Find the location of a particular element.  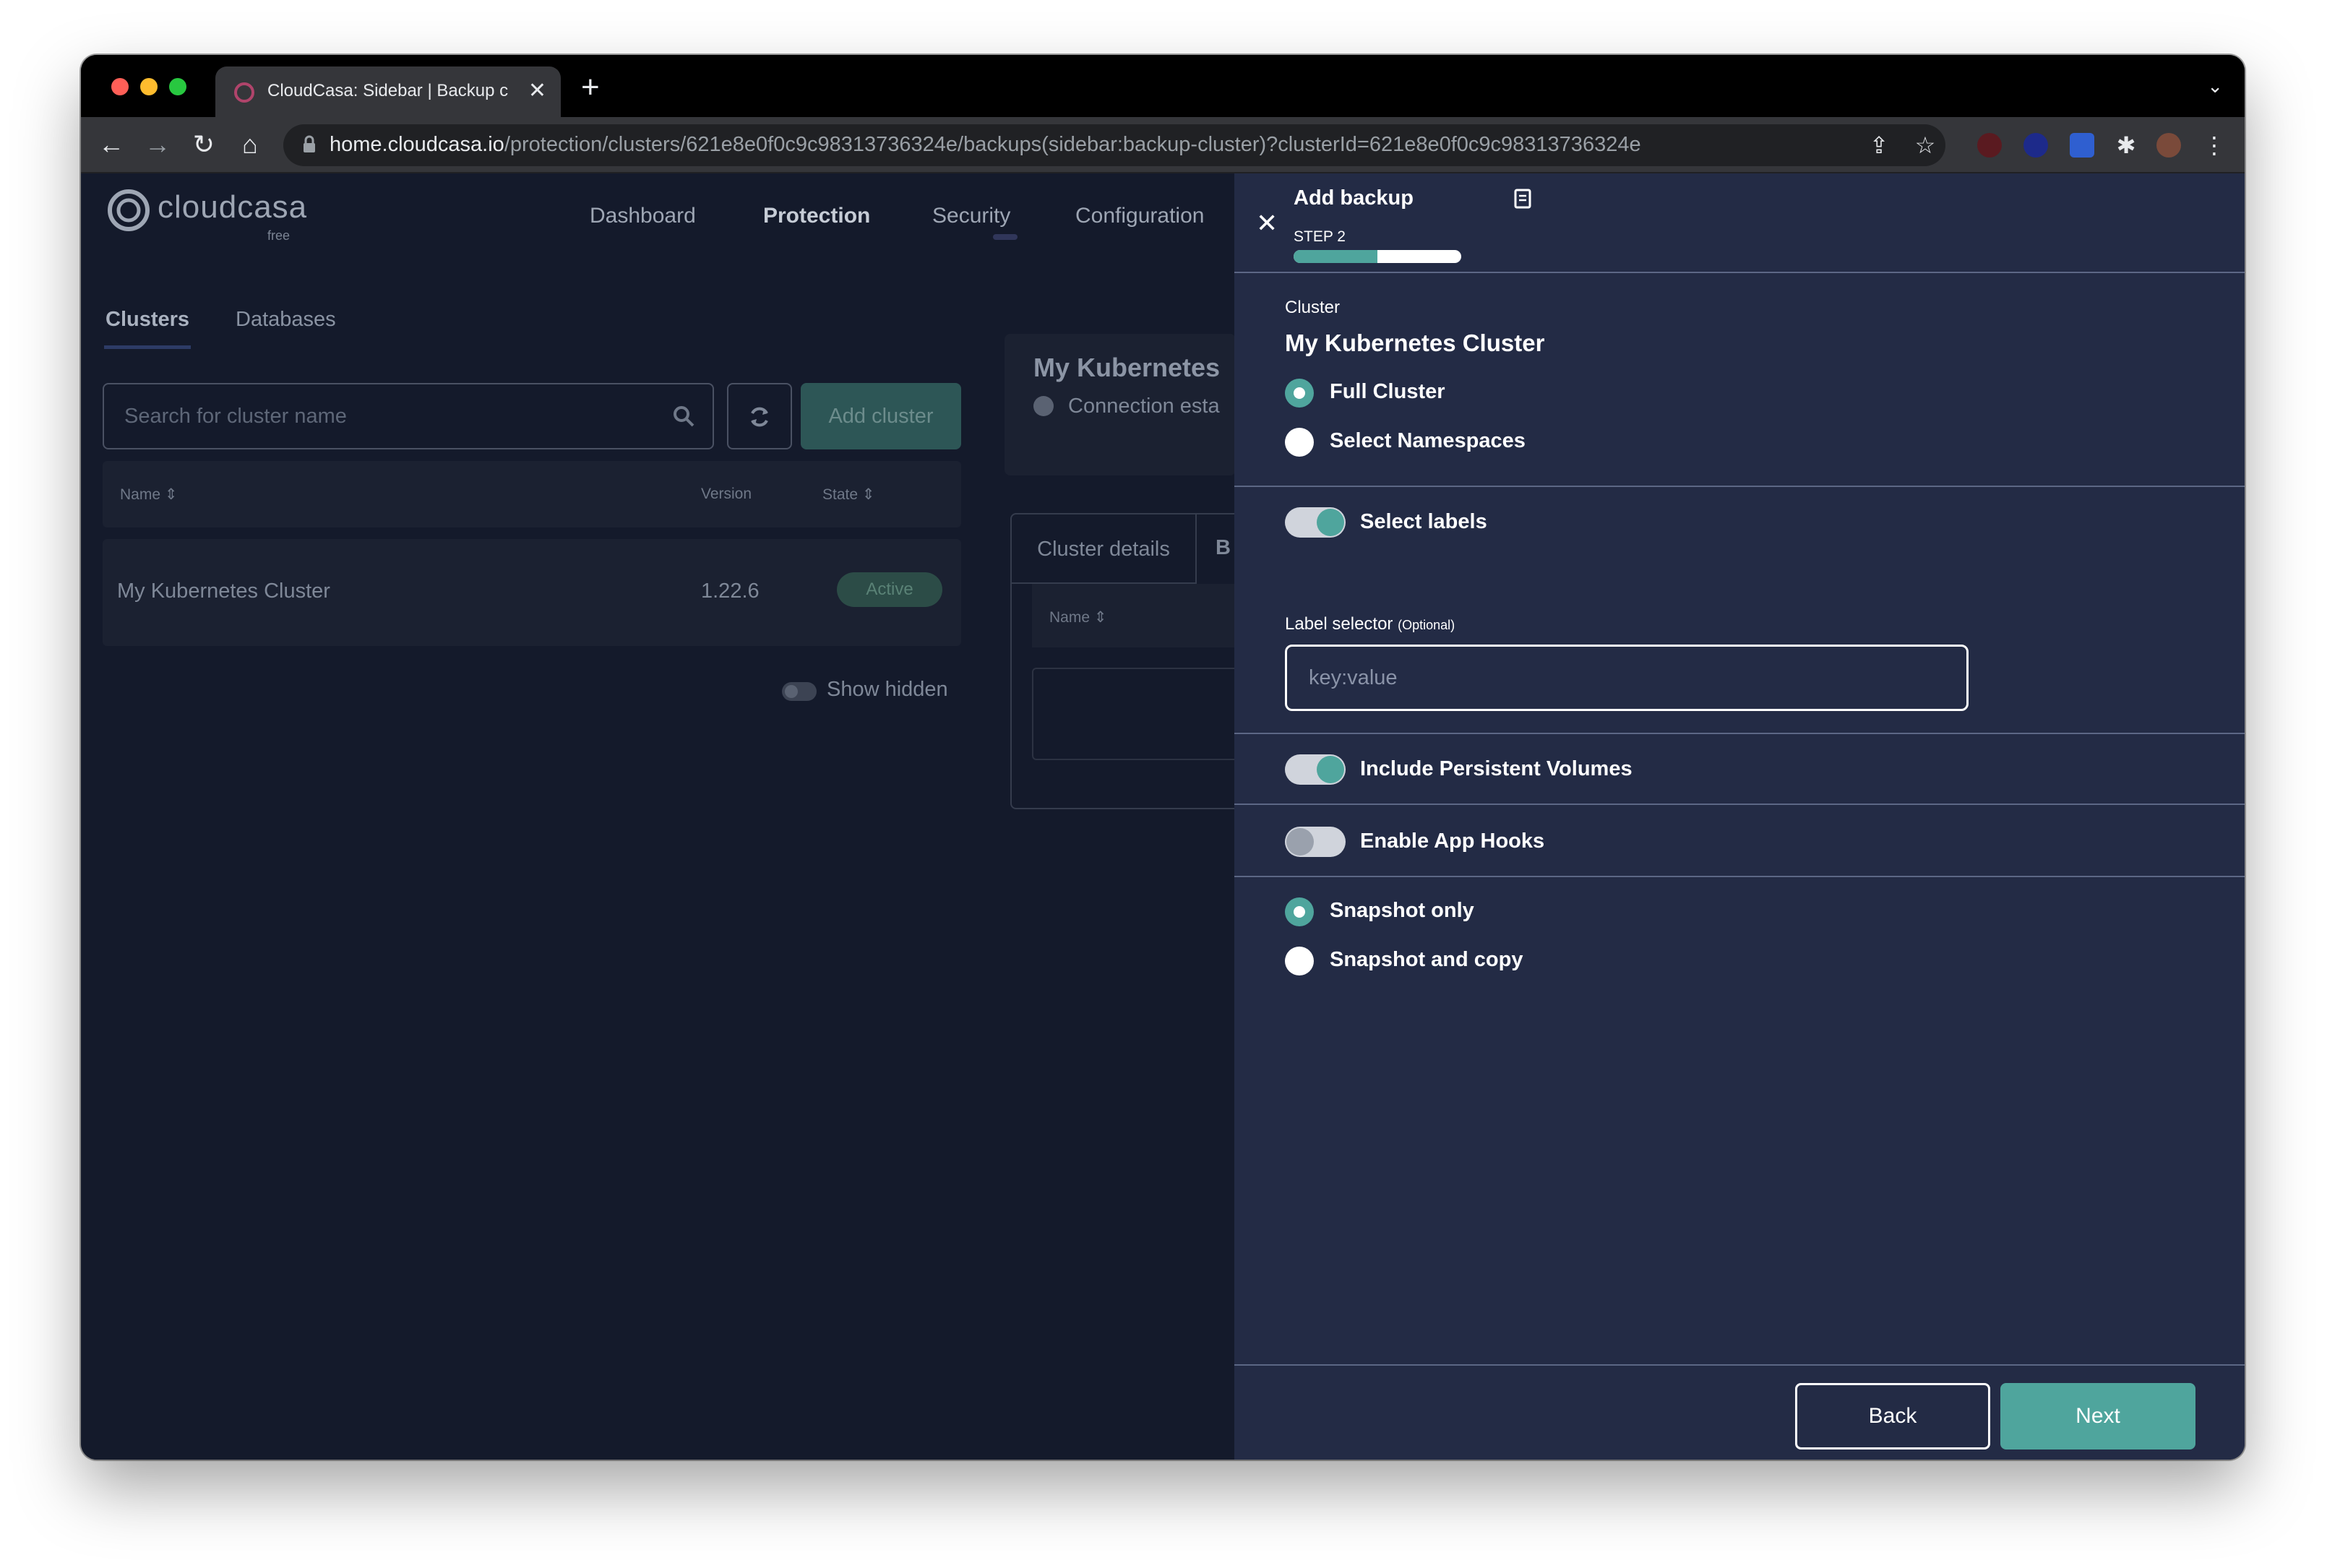

refresh-button is located at coordinates (759, 416).